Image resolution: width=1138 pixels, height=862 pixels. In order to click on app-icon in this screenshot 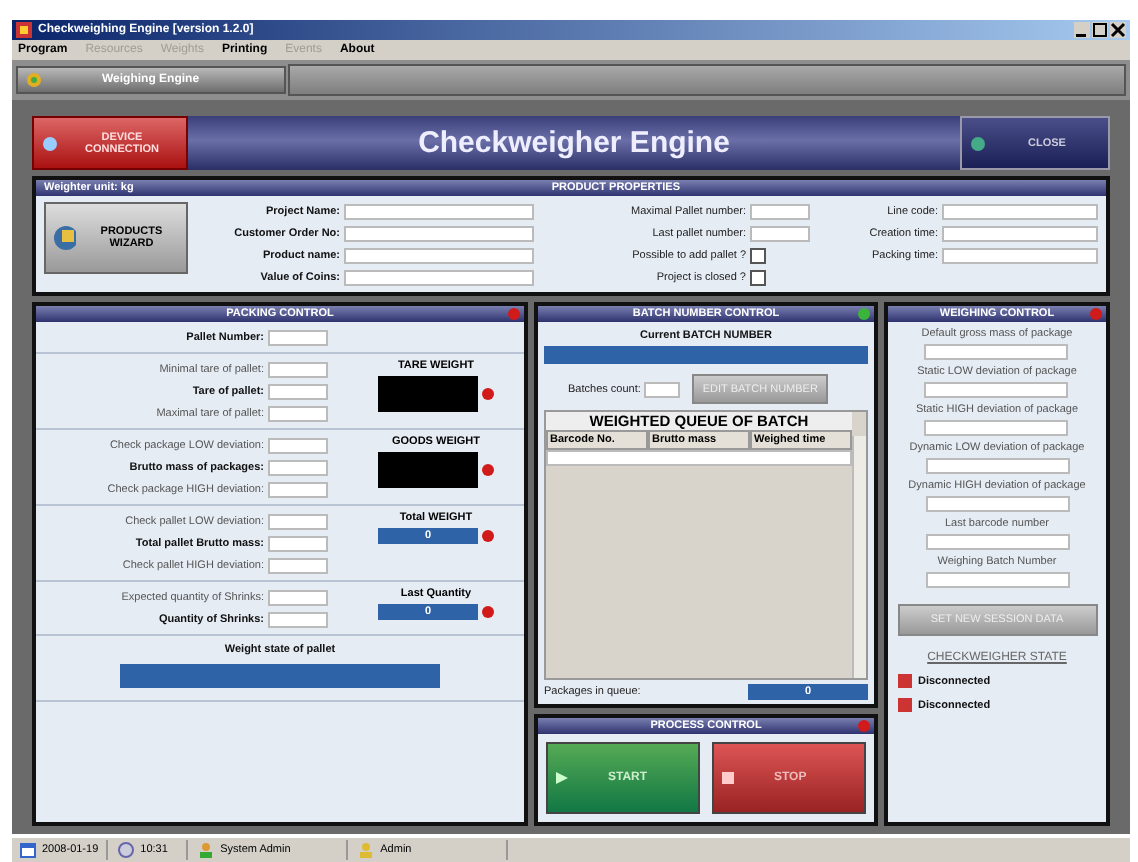, I will do `click(24, 30)`.